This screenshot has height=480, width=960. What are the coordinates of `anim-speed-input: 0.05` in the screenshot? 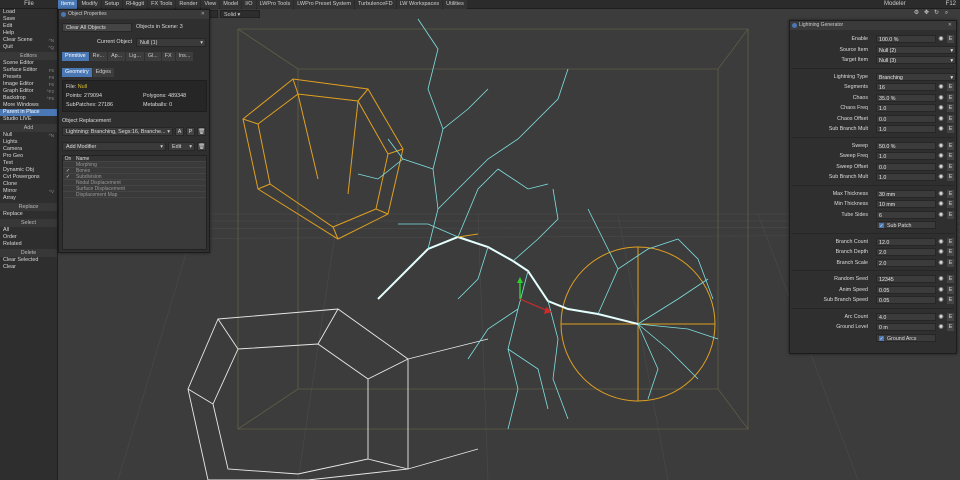 It's located at (906, 289).